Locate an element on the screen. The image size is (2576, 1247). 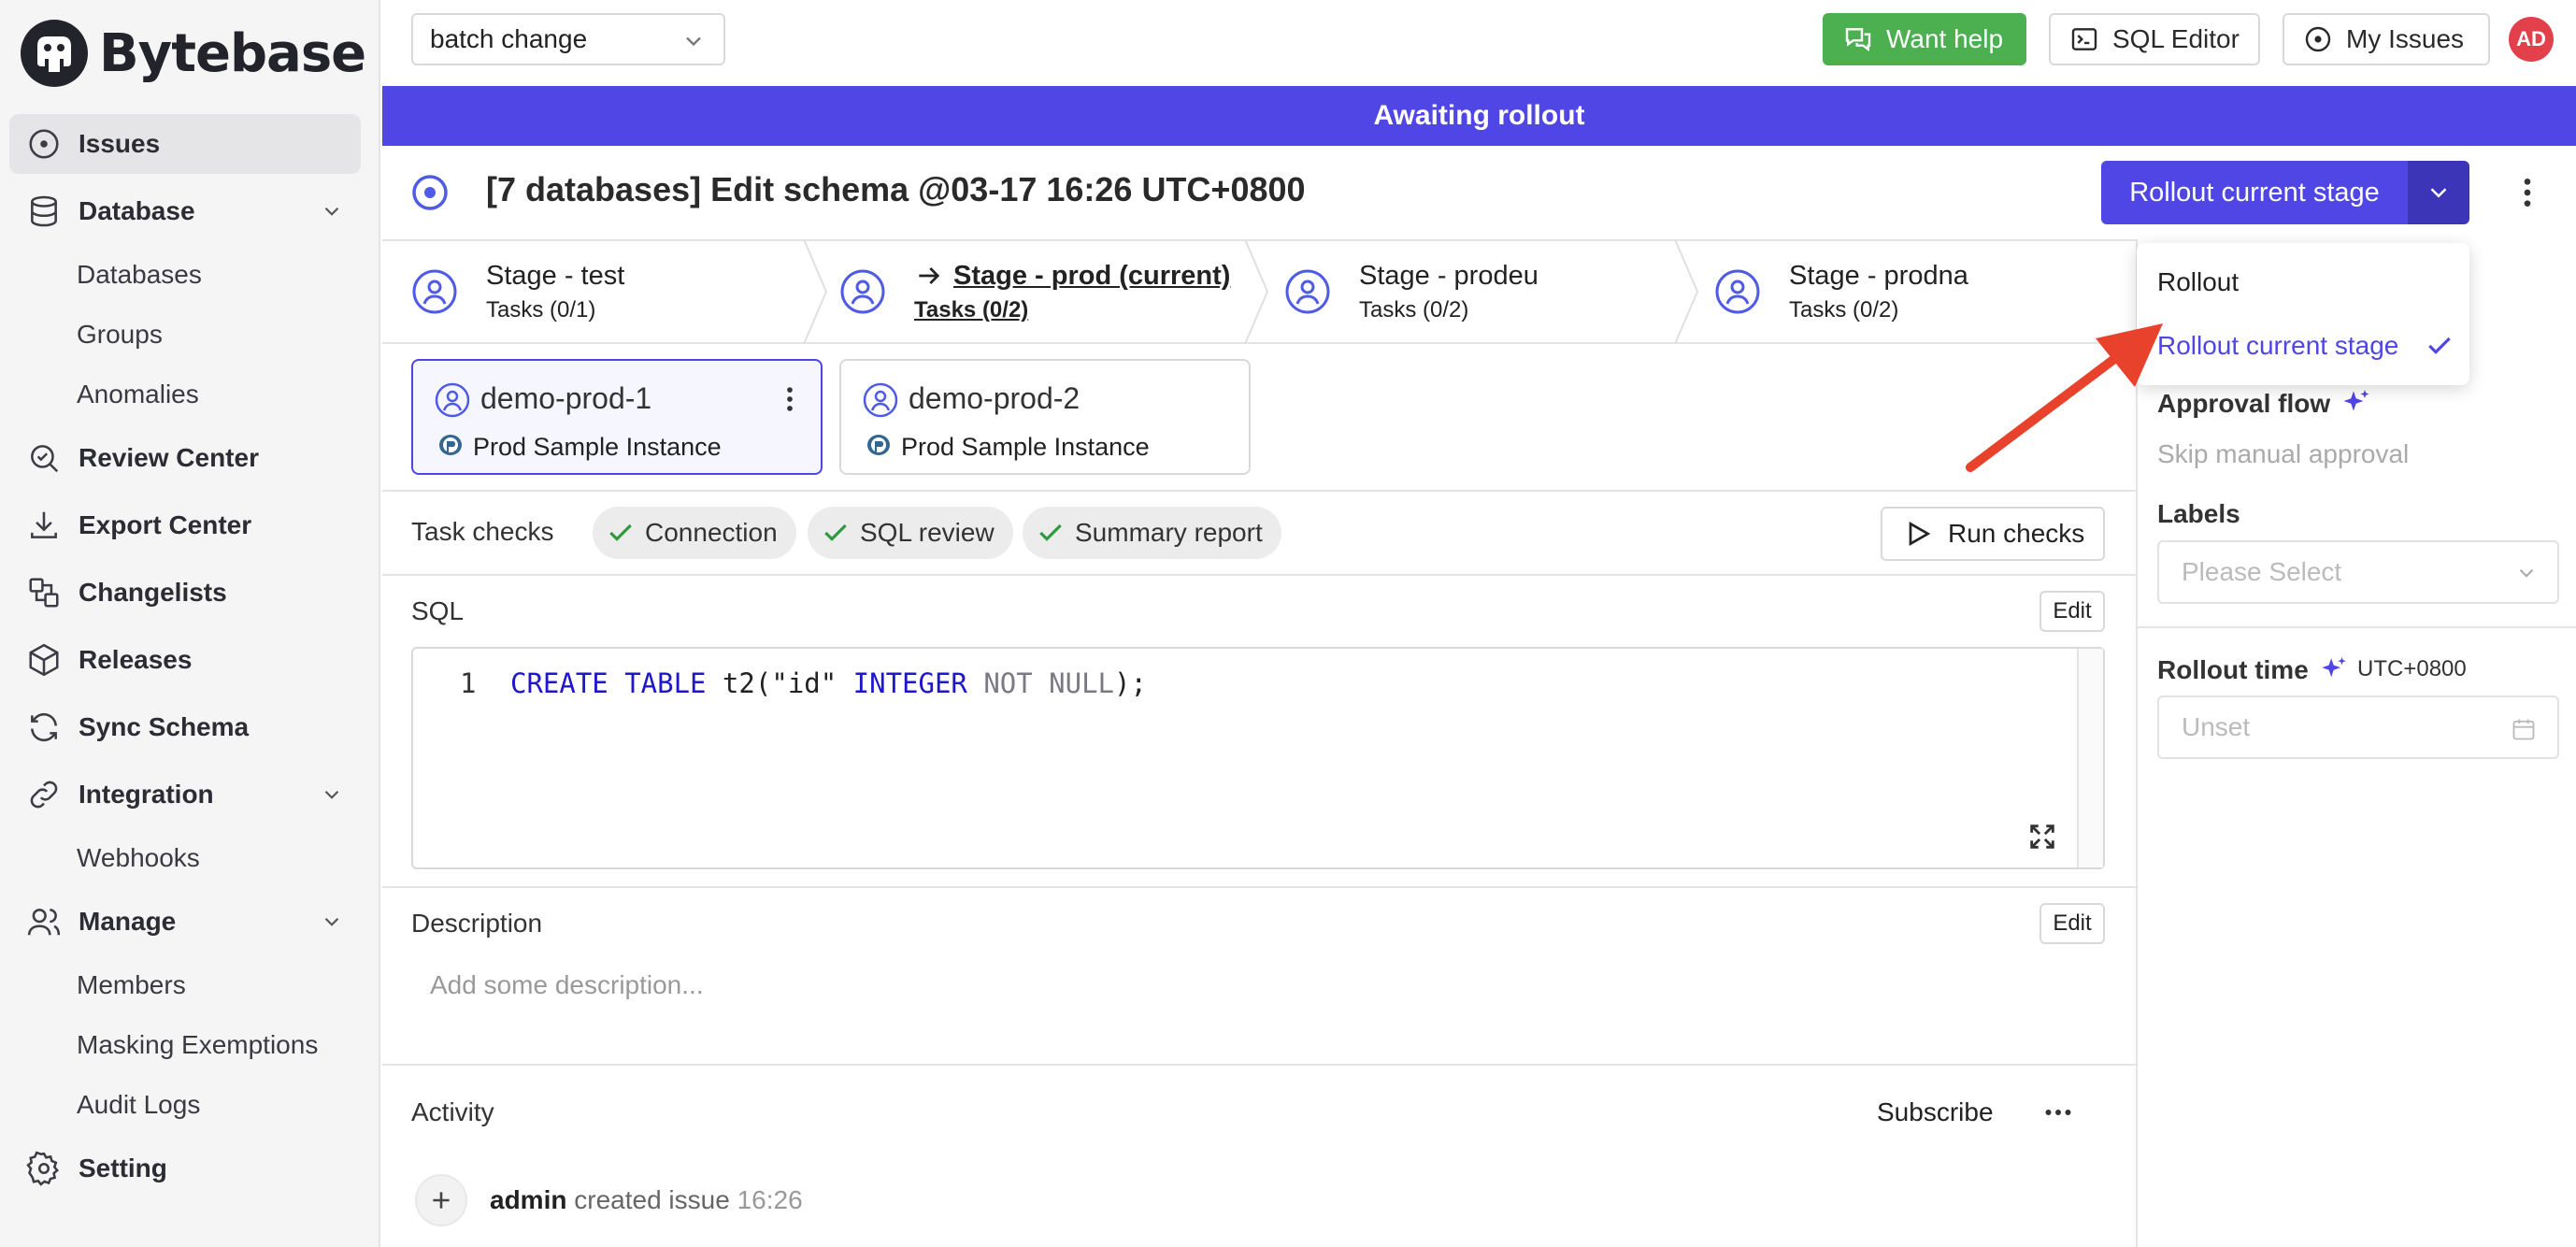
stage-prodna: Stage - prodna Tasks (0/2) is located at coordinates (1841, 291).